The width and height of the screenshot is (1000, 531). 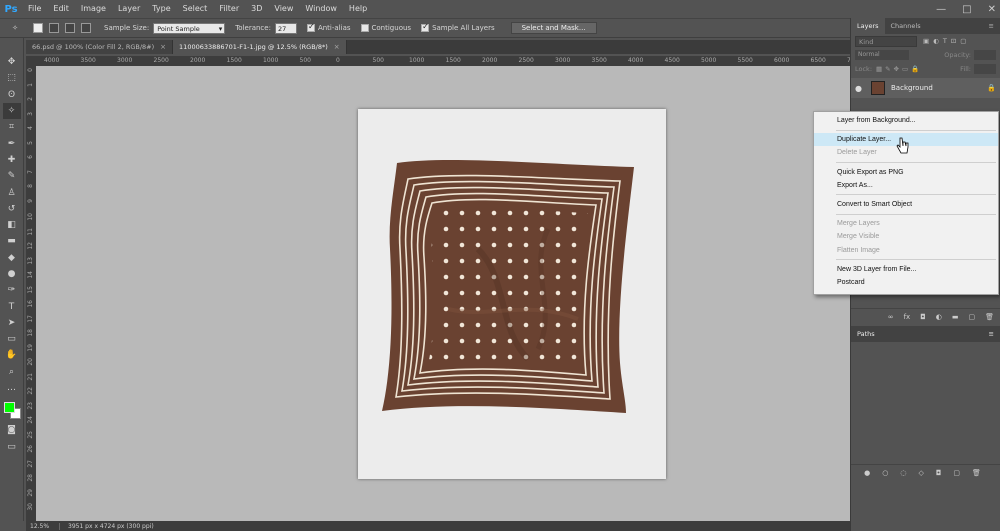 What do you see at coordinates (283, 9) in the screenshot?
I see `menu-view: View` at bounding box center [283, 9].